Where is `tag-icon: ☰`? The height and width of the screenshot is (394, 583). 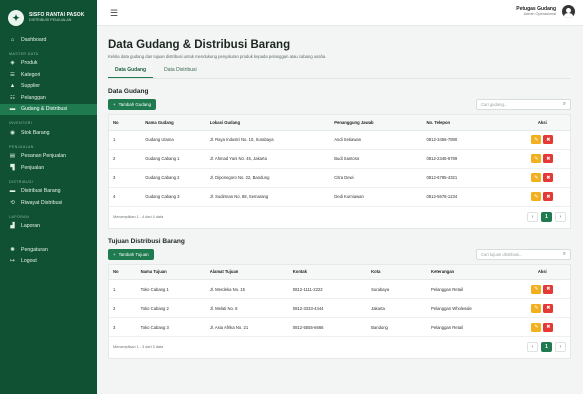 tag-icon: ☰ is located at coordinates (12, 74).